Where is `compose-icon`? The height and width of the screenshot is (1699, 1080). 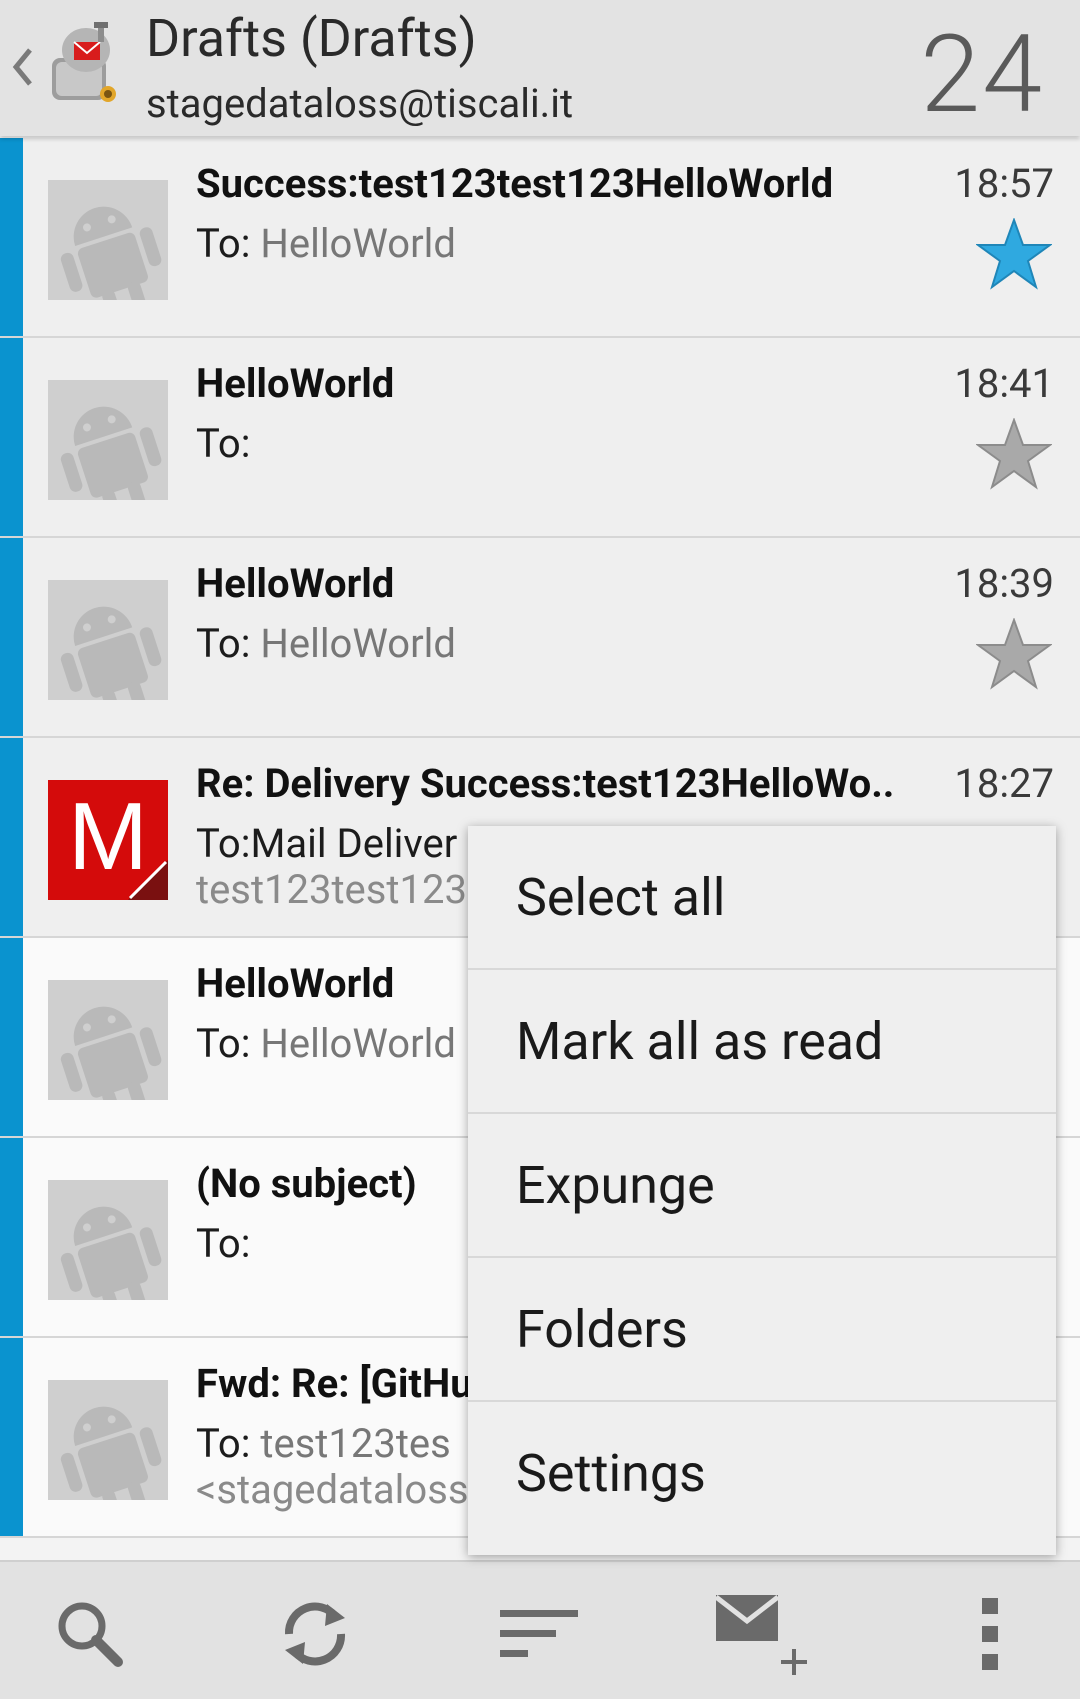
compose-icon is located at coordinates (760, 1635).